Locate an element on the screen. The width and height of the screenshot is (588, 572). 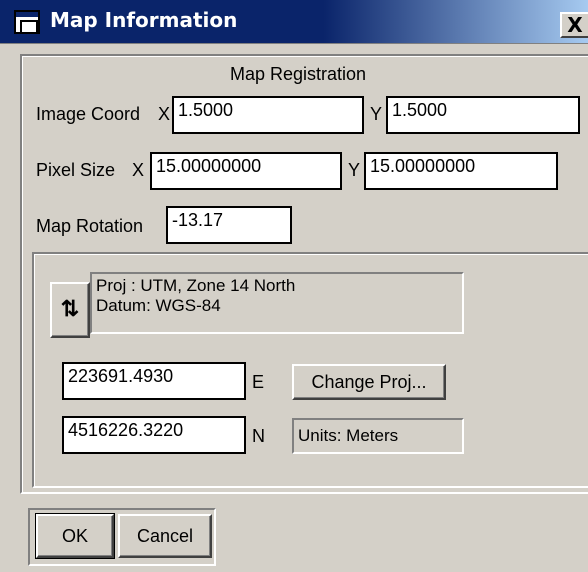
image-coord-y-field: 1.5000 is located at coordinates (483, 115).